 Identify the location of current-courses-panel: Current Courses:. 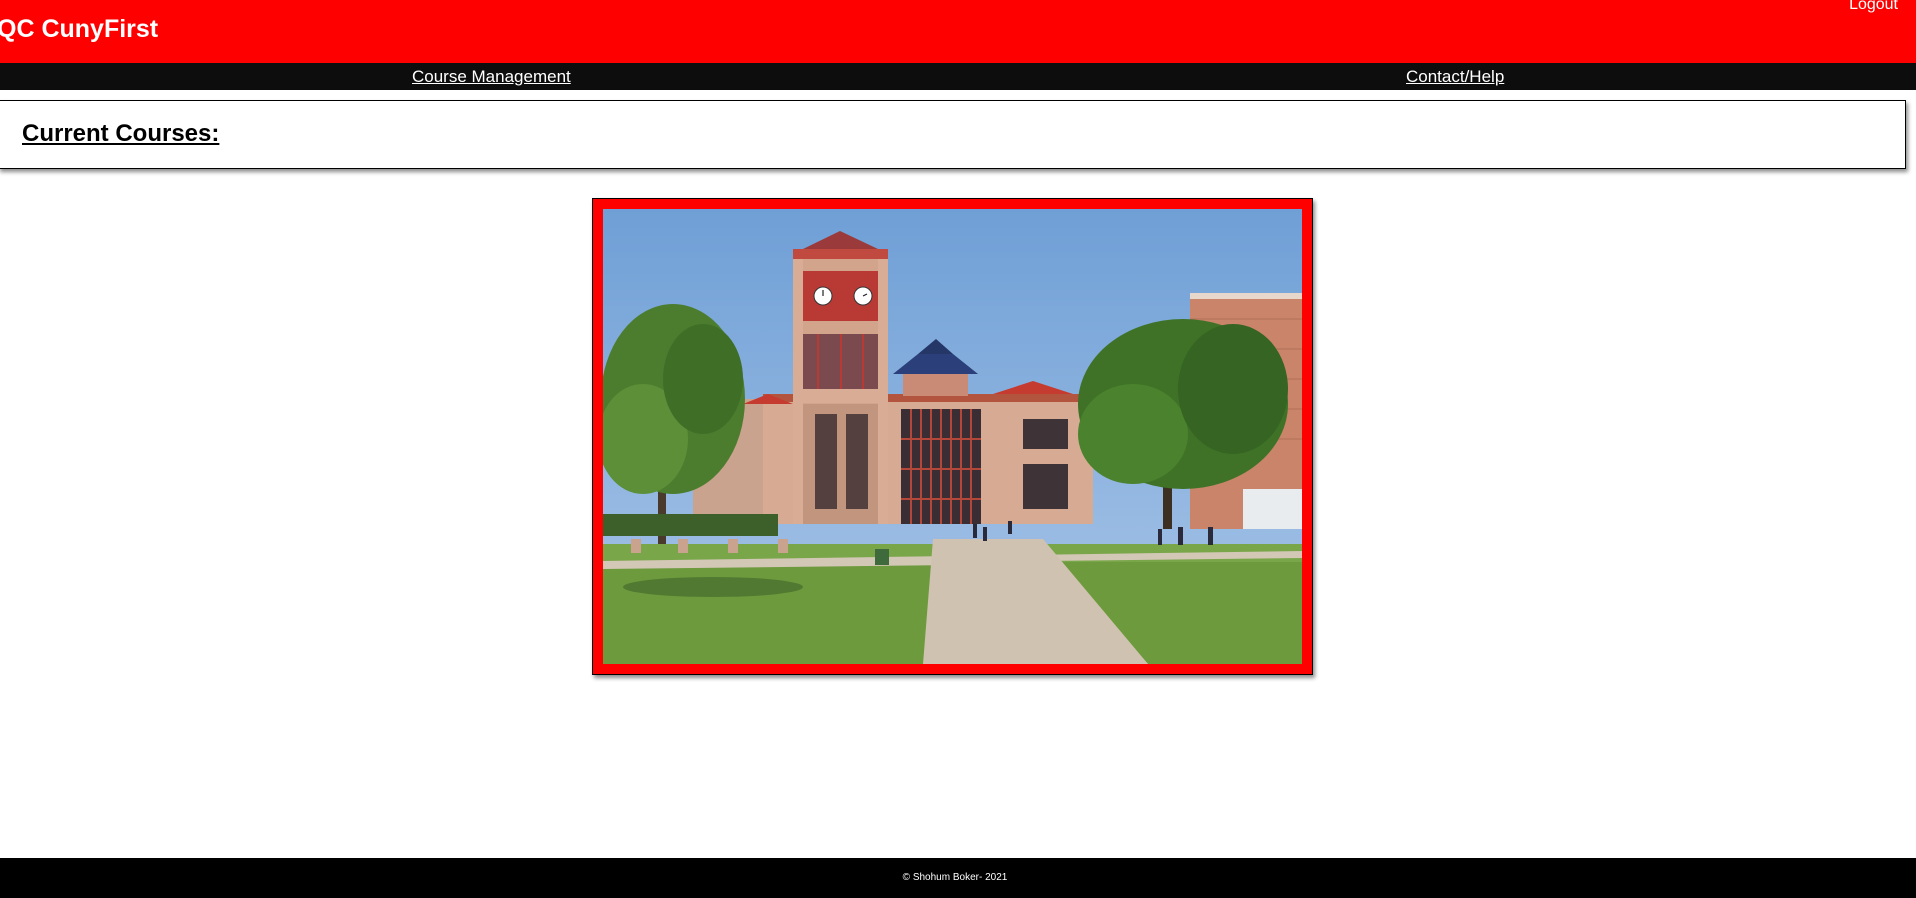
(953, 134).